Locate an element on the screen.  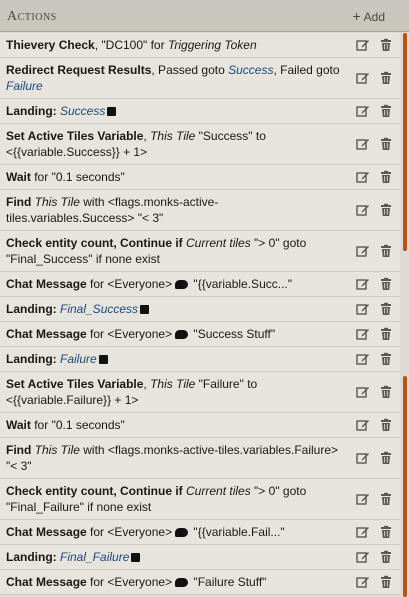
goto-link: Success is located at coordinates (251, 70).